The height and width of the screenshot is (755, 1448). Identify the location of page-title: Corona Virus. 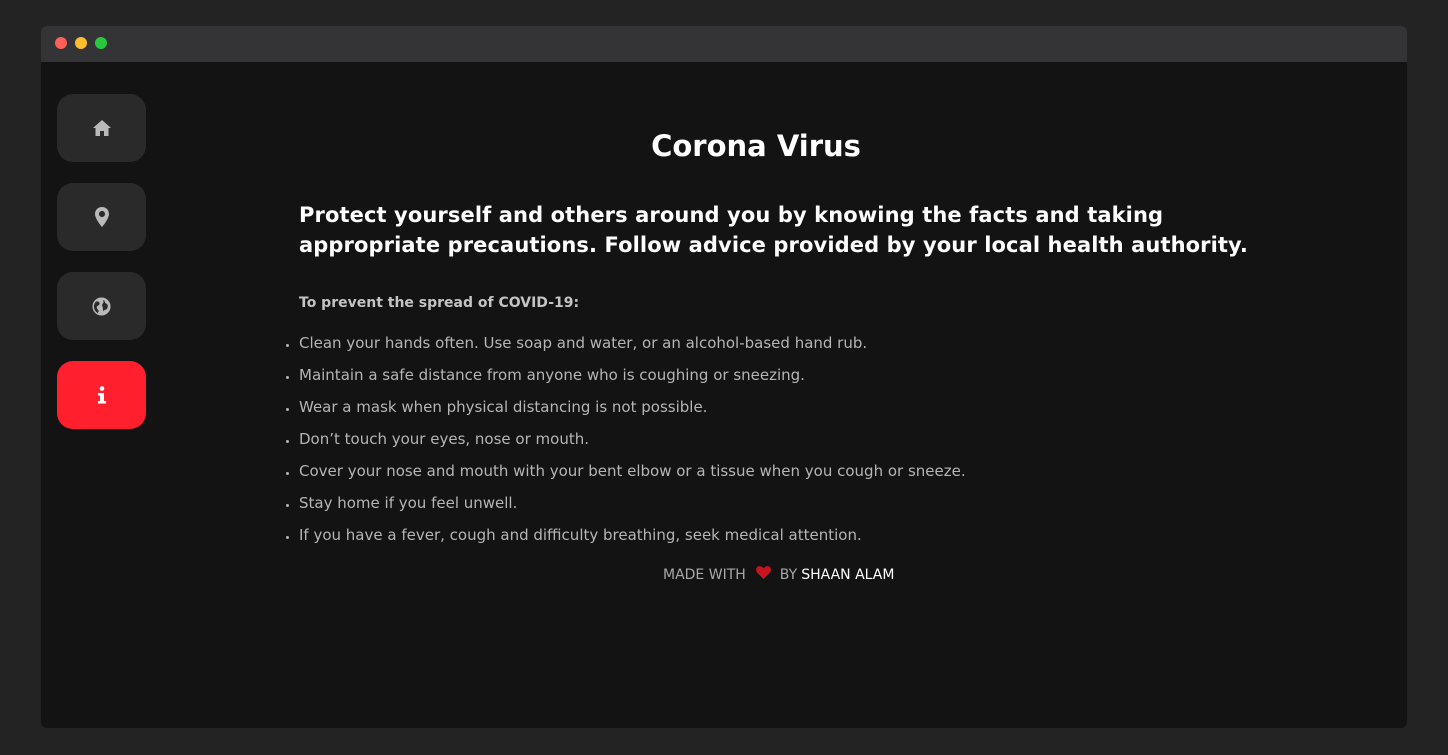
(756, 146).